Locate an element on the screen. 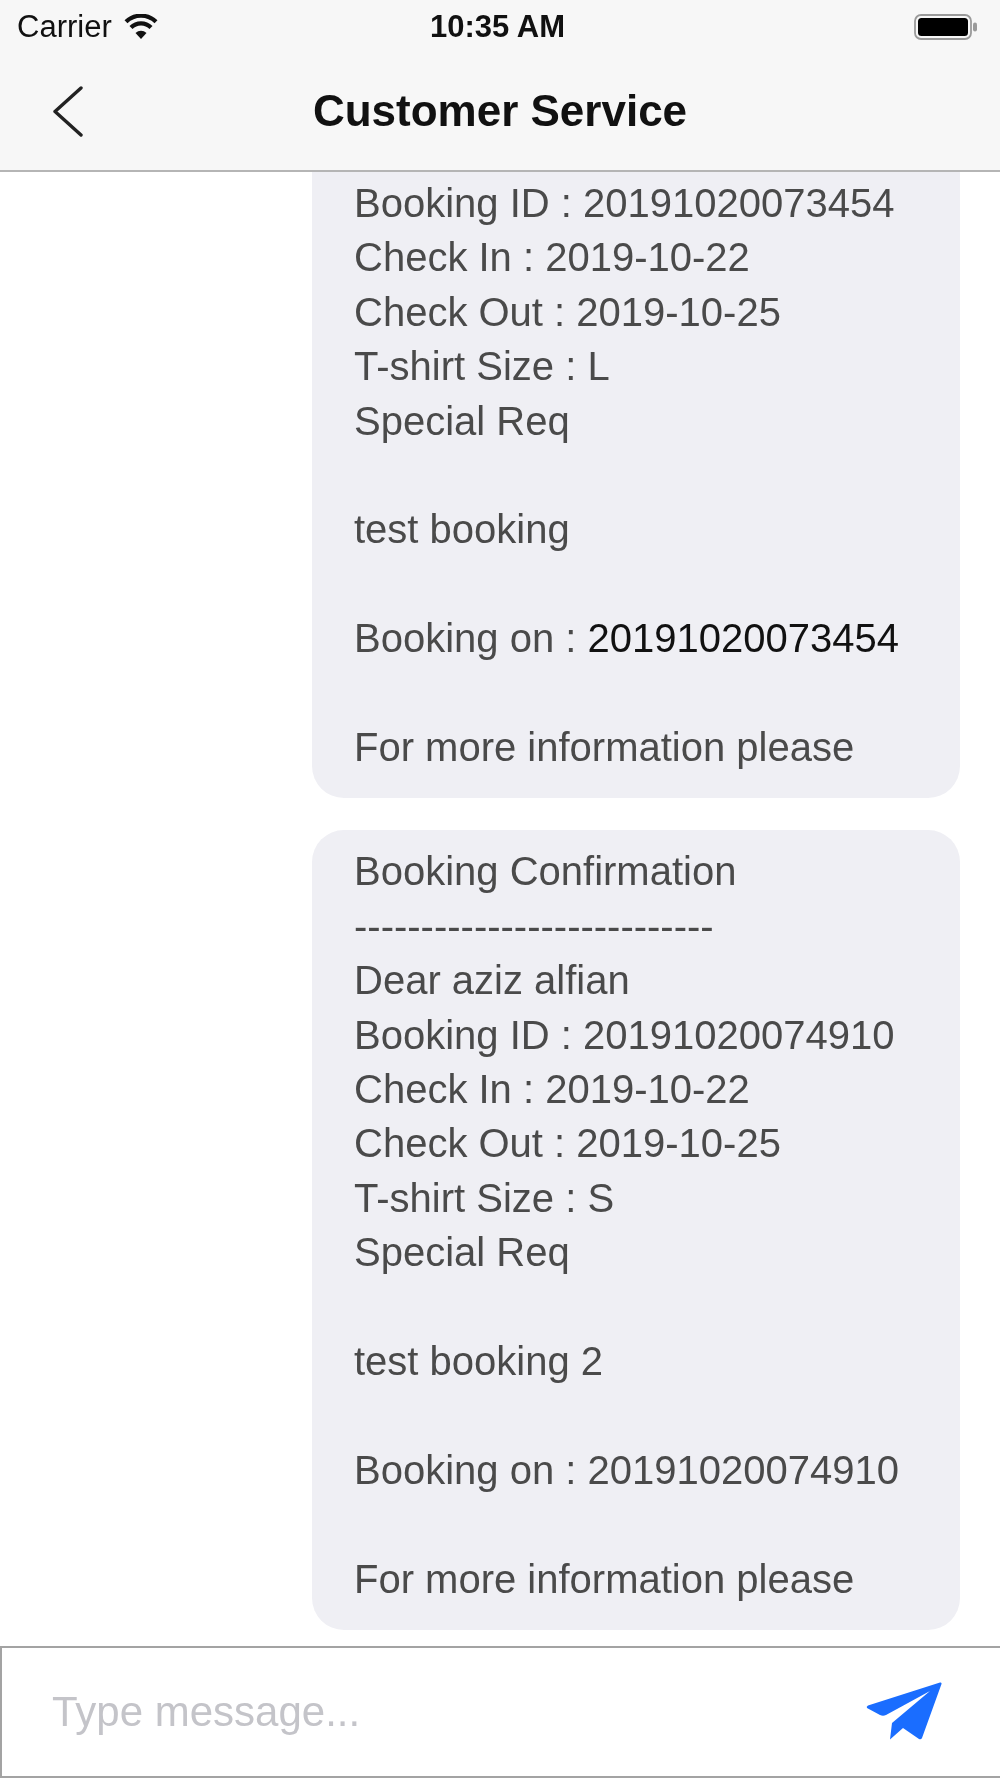  back-button is located at coordinates (68, 111).